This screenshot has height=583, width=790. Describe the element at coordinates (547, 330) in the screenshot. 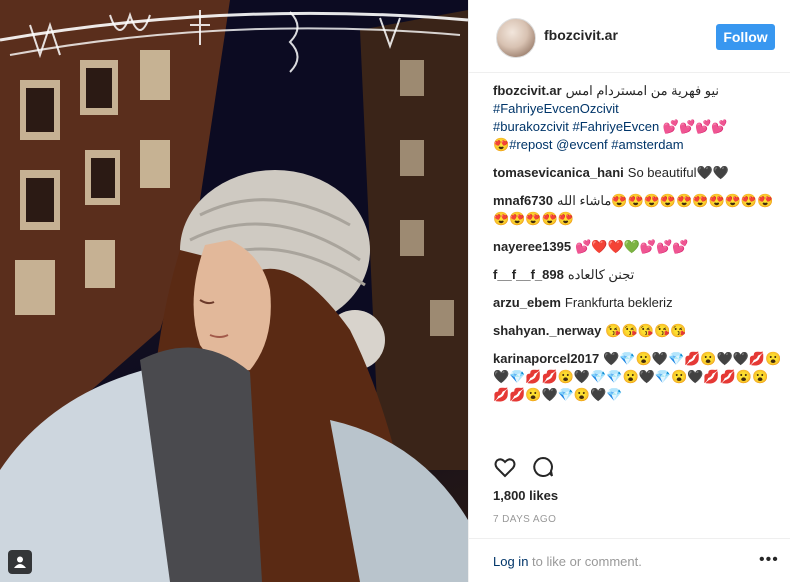

I see `comment-username: shahyan._nerway` at that location.